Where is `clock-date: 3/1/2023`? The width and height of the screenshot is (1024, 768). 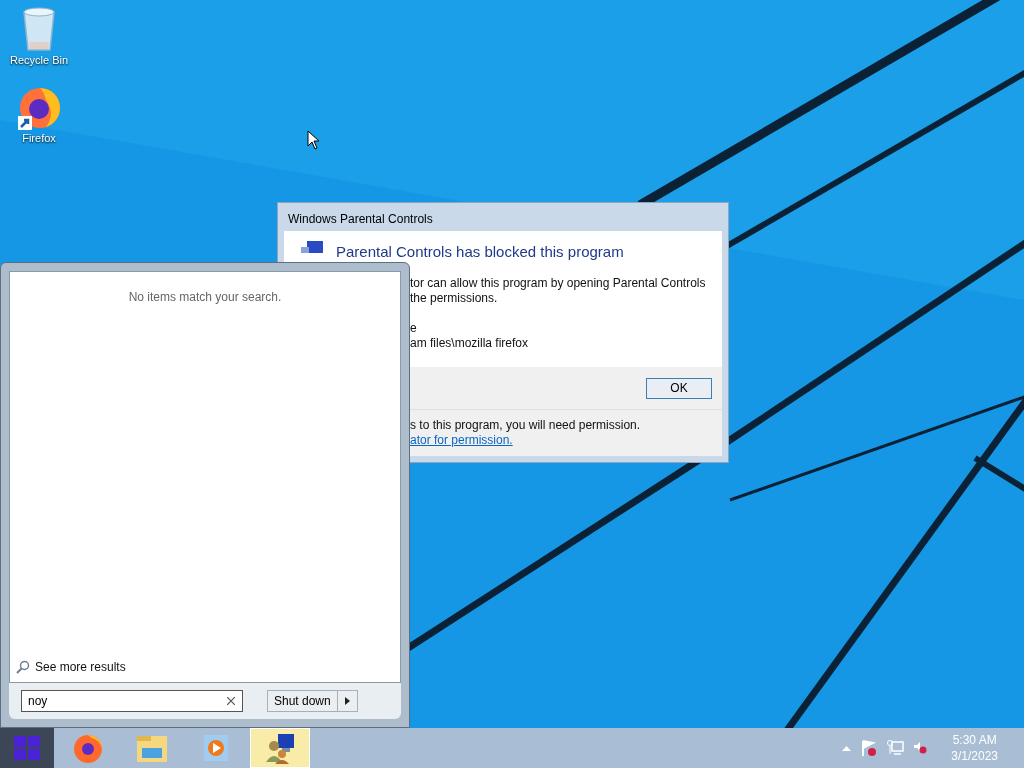 clock-date: 3/1/2023 is located at coordinates (974, 756).